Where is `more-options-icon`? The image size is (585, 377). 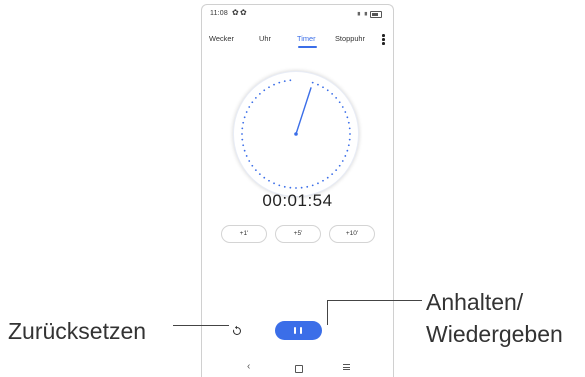 more-options-icon is located at coordinates (383, 40).